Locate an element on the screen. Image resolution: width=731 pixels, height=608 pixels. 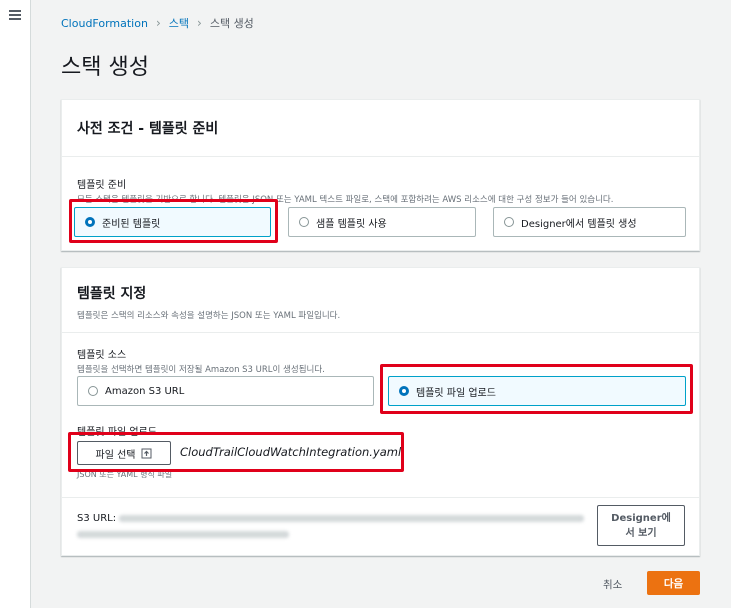
choose-file-button: 파일 선택 is located at coordinates (124, 453).